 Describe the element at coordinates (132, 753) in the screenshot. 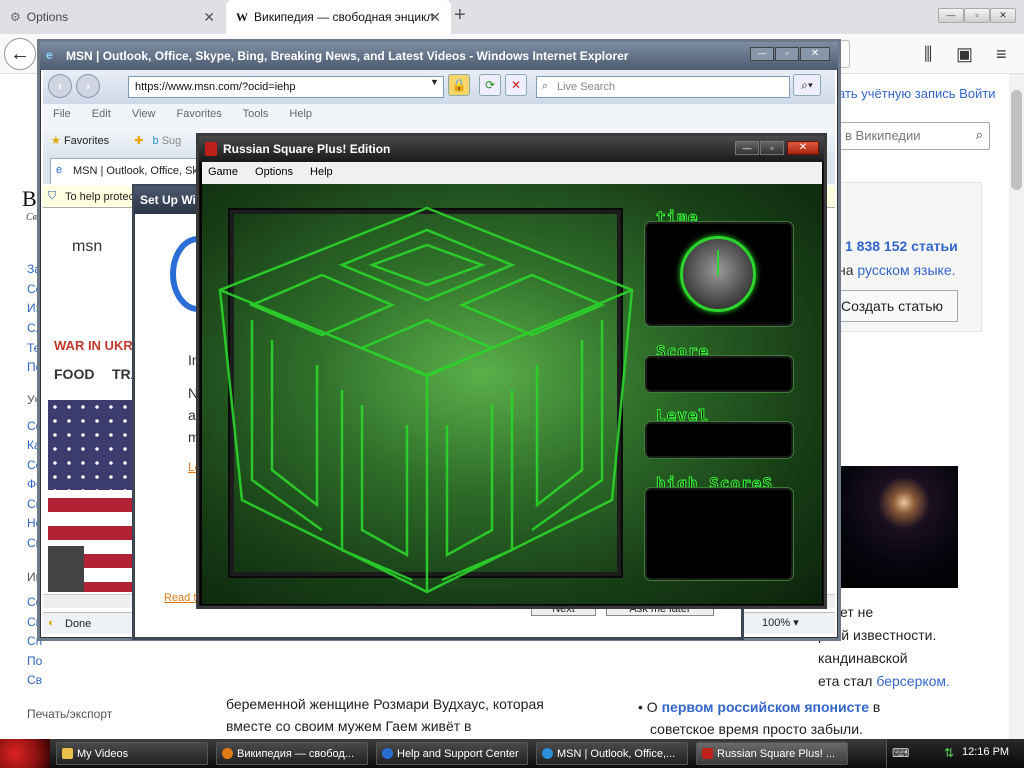

I see `taskbar-item-my-videos: My Videos` at that location.